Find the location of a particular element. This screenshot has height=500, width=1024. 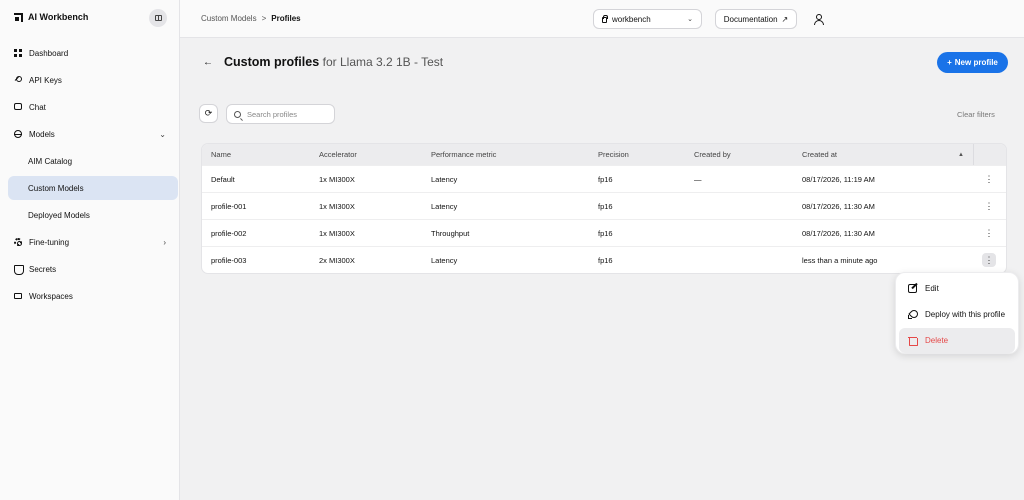

column-header-created-by: Created by is located at coordinates (712, 154).